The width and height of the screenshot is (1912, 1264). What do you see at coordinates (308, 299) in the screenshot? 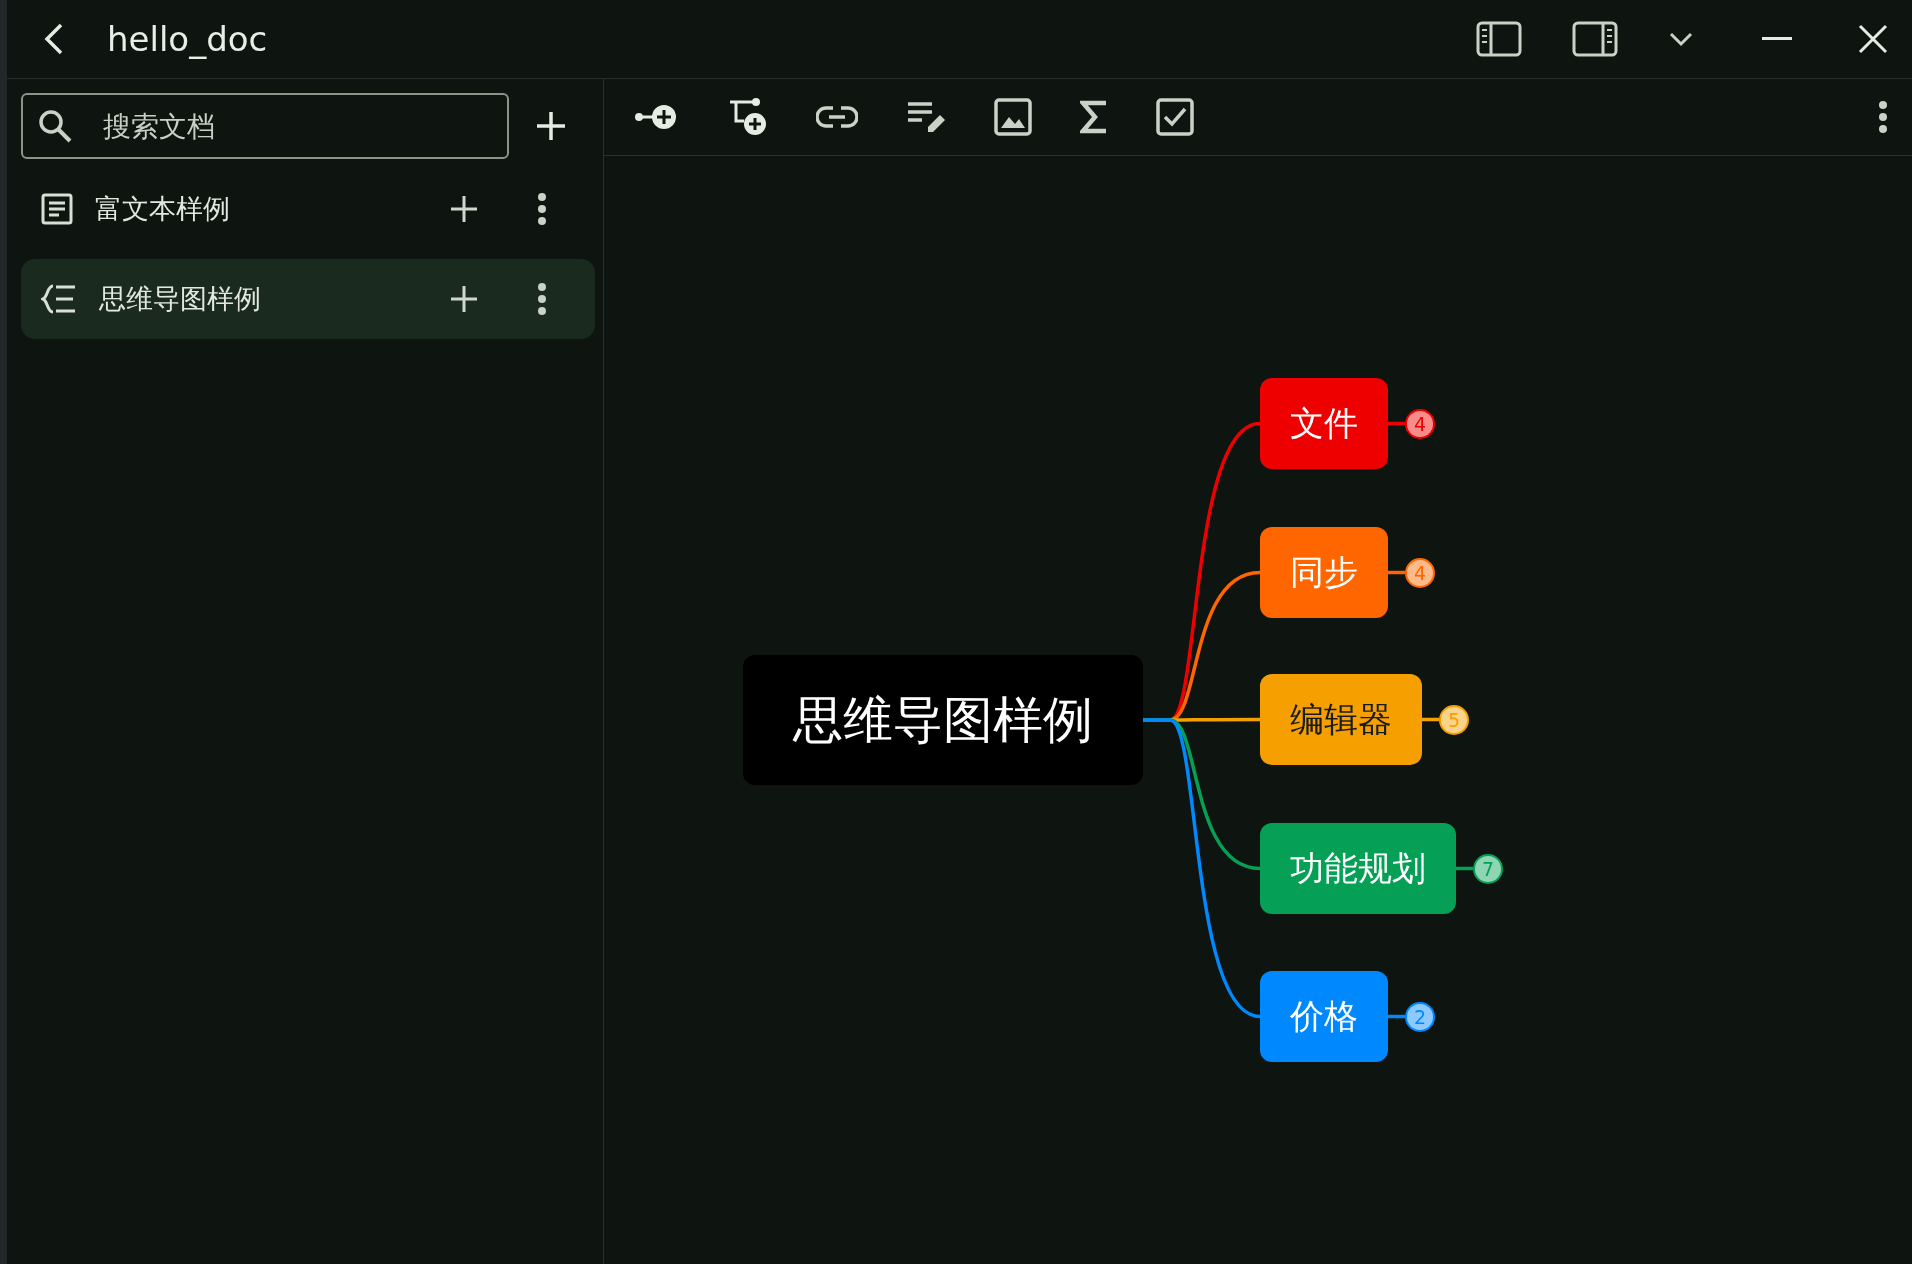
I see `document-item: 思维导图样例` at bounding box center [308, 299].